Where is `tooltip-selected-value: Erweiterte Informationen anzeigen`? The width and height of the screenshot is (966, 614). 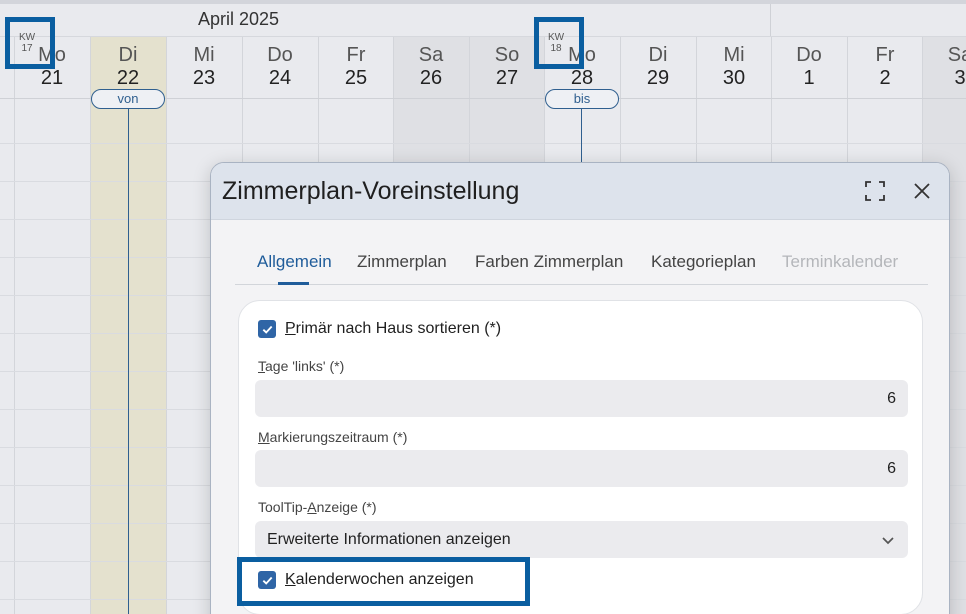 tooltip-selected-value: Erweiterte Informationen anzeigen is located at coordinates (389, 539).